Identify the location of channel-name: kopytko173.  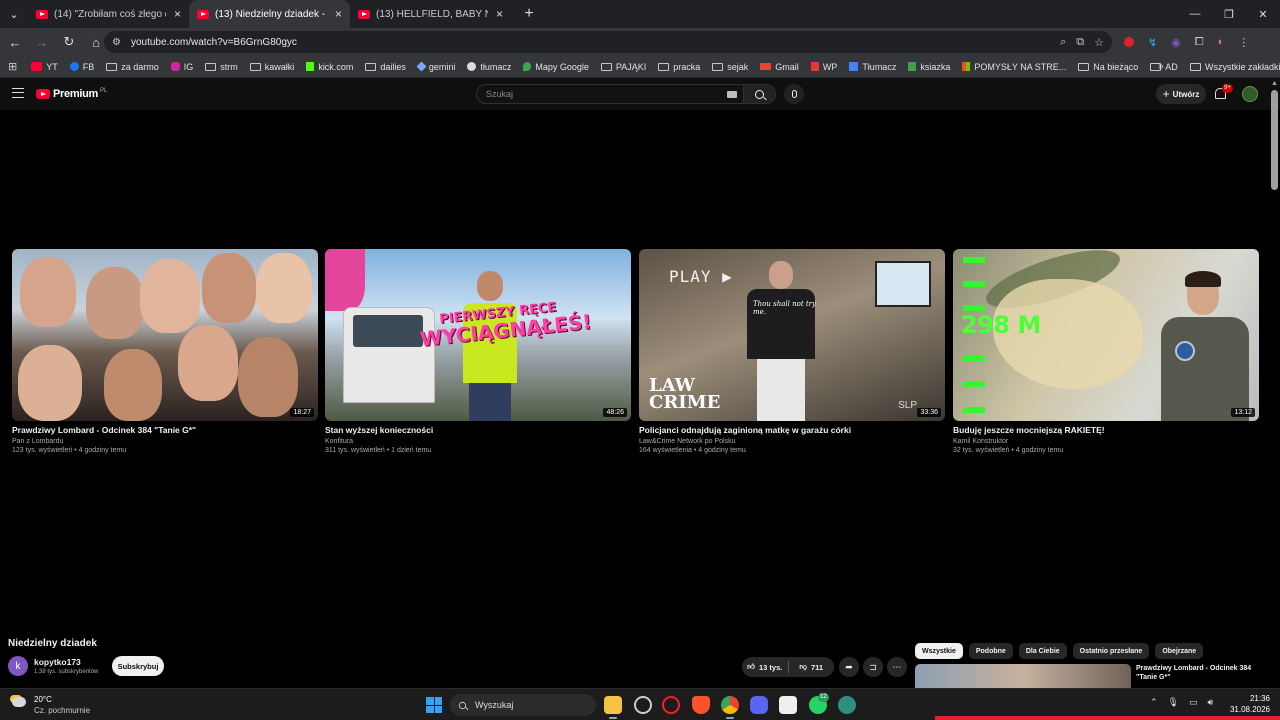
(57, 662).